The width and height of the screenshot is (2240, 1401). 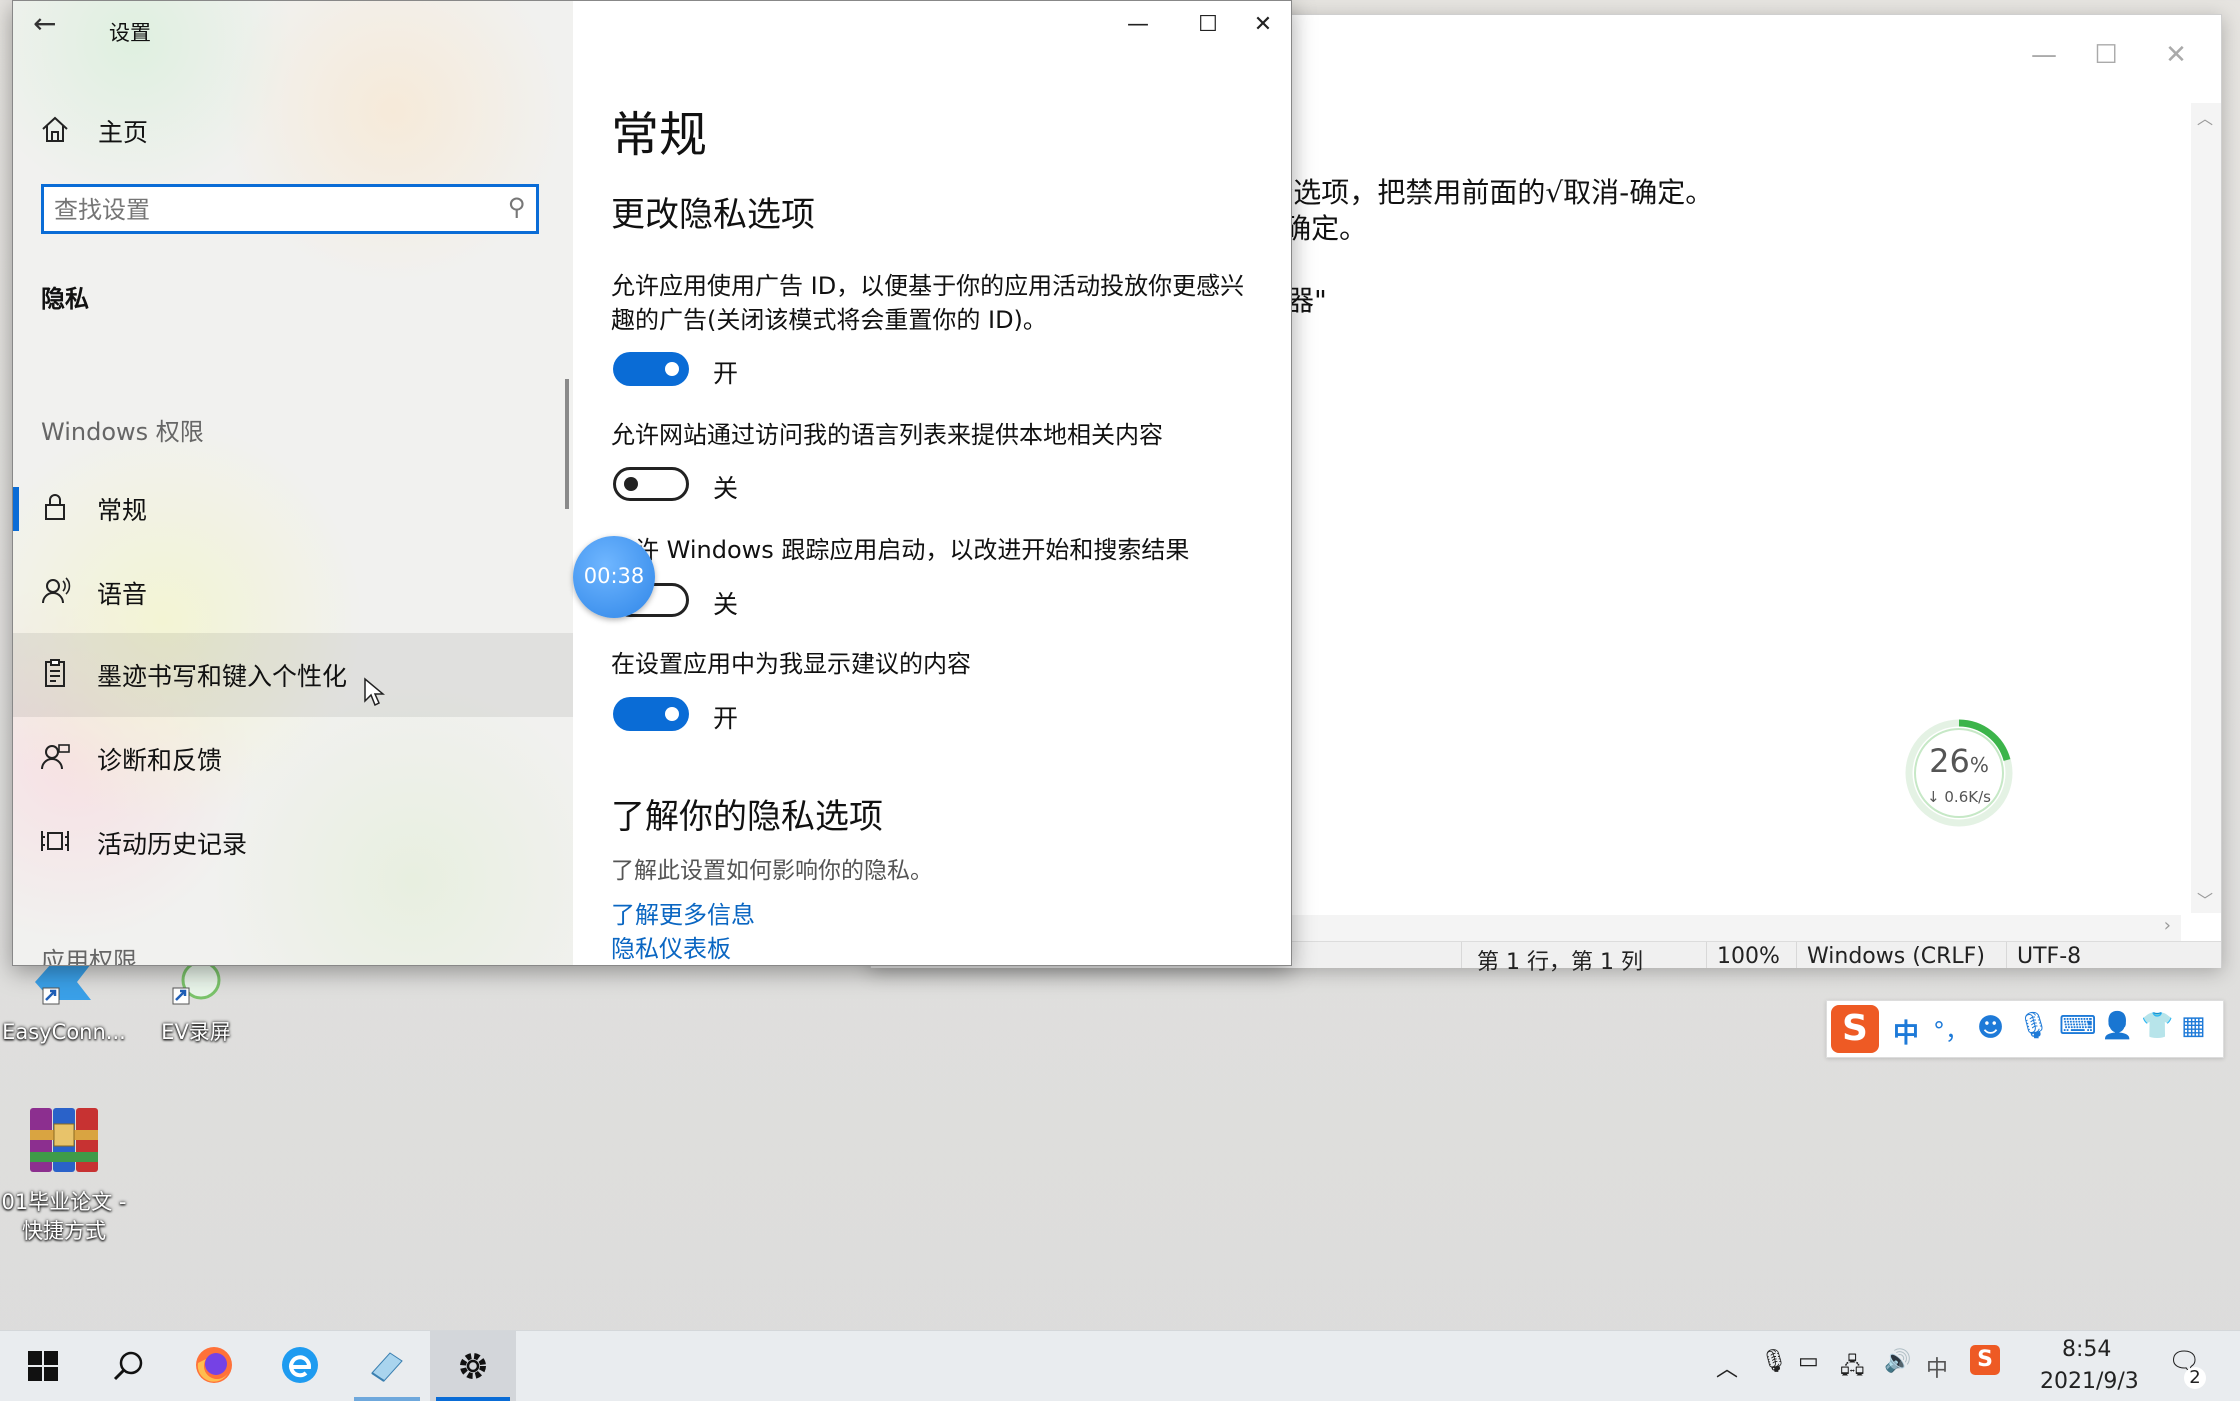 What do you see at coordinates (1808, 1361) in the screenshot?
I see `battery-icon: ▭` at bounding box center [1808, 1361].